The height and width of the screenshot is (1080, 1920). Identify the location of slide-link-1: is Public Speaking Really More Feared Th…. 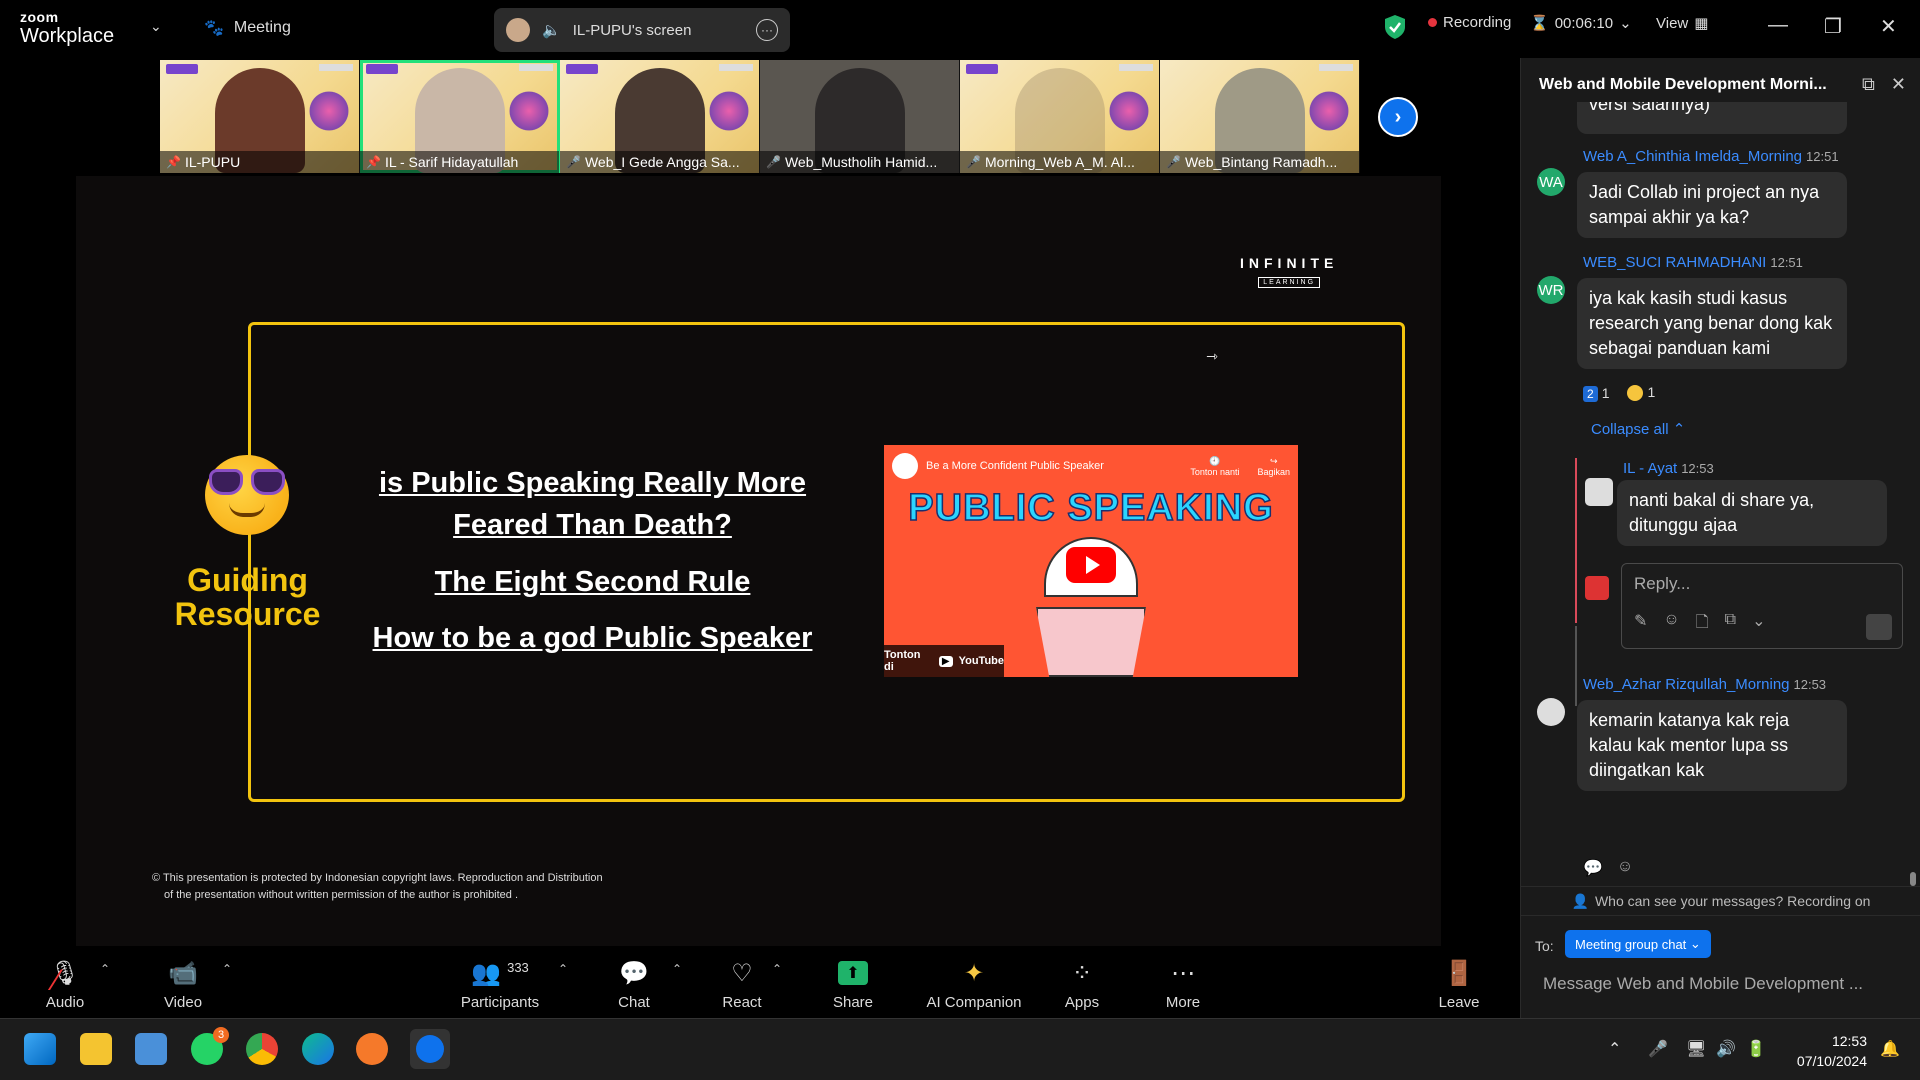
(592, 504).